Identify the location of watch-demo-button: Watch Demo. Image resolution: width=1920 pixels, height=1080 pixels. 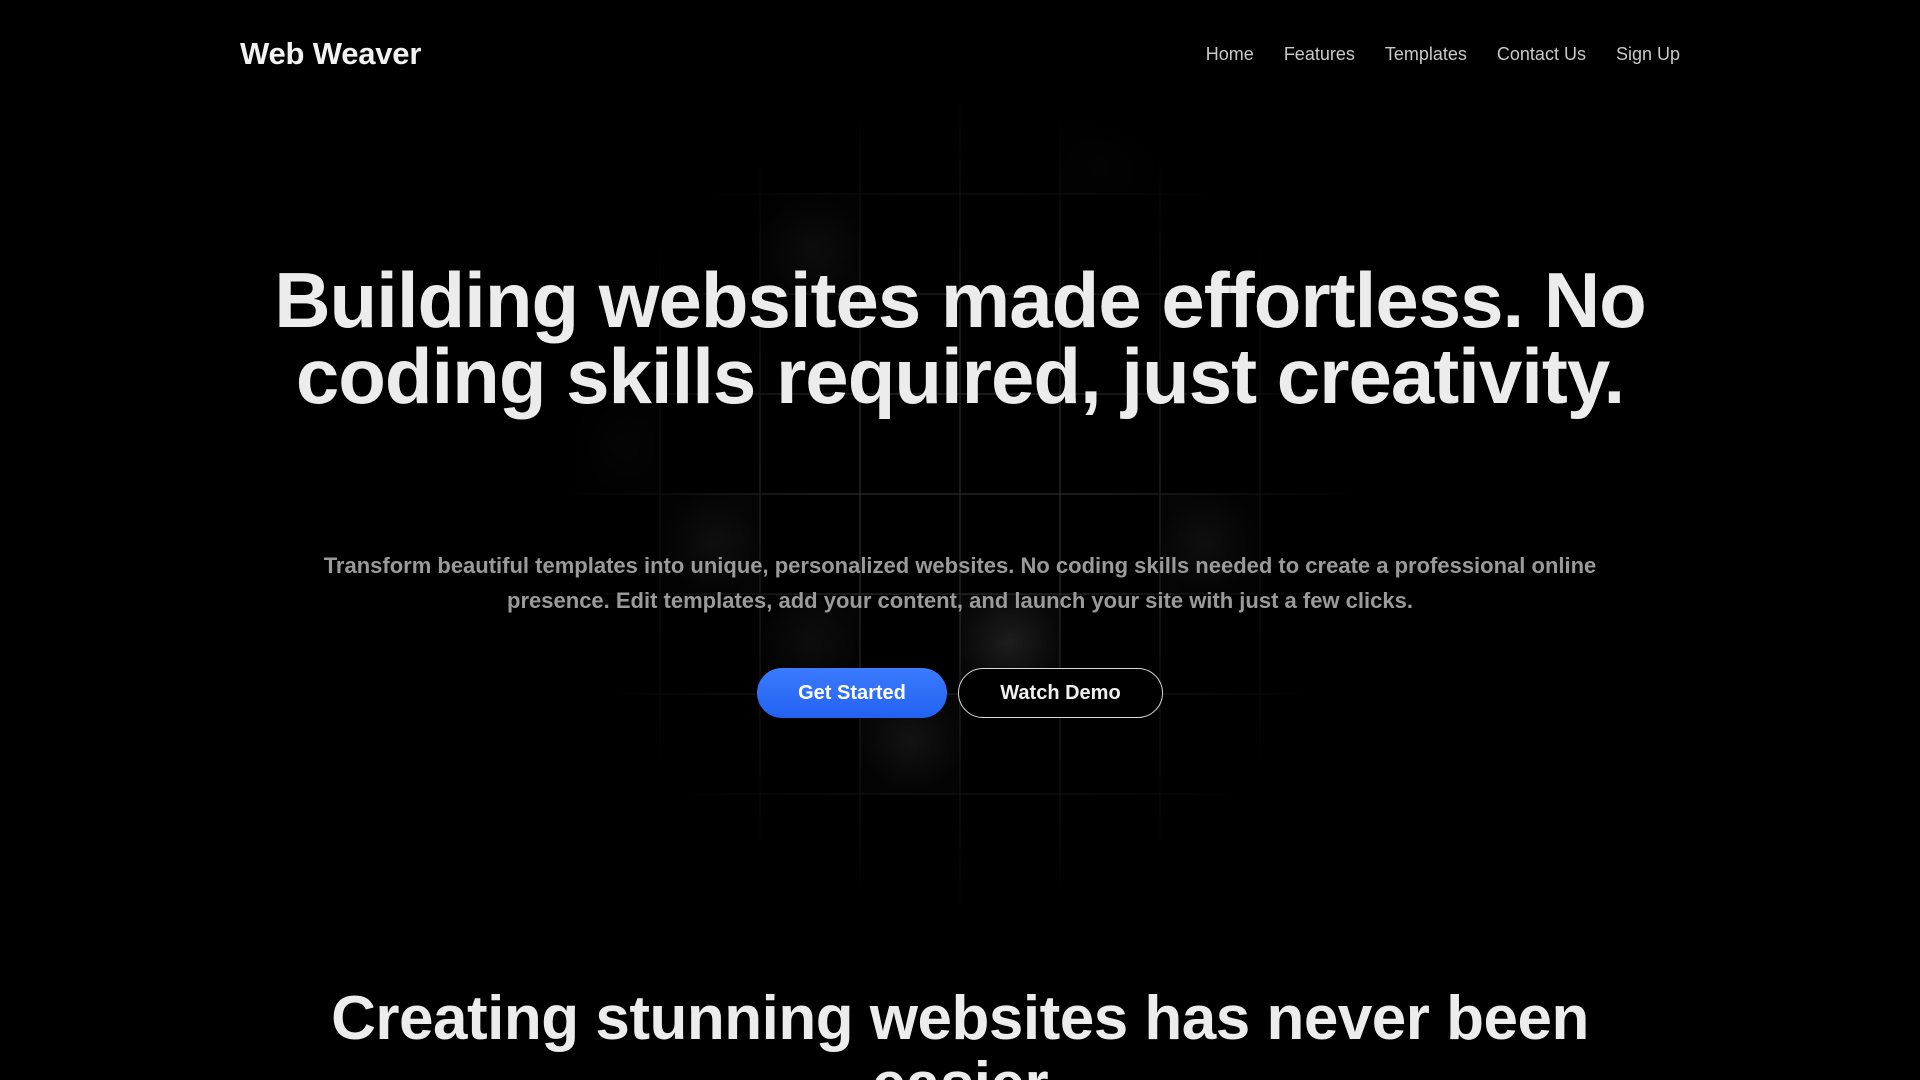
(1060, 693).